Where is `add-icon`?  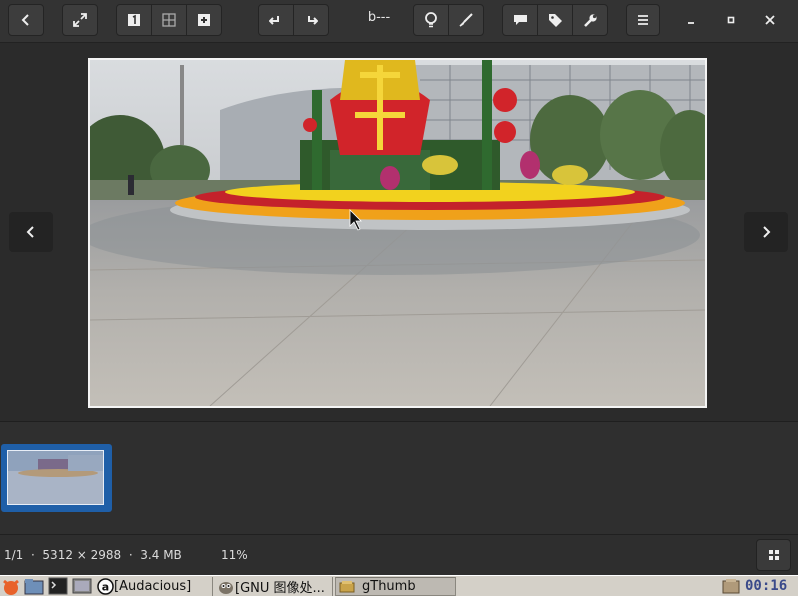
add-icon is located at coordinates (204, 20).